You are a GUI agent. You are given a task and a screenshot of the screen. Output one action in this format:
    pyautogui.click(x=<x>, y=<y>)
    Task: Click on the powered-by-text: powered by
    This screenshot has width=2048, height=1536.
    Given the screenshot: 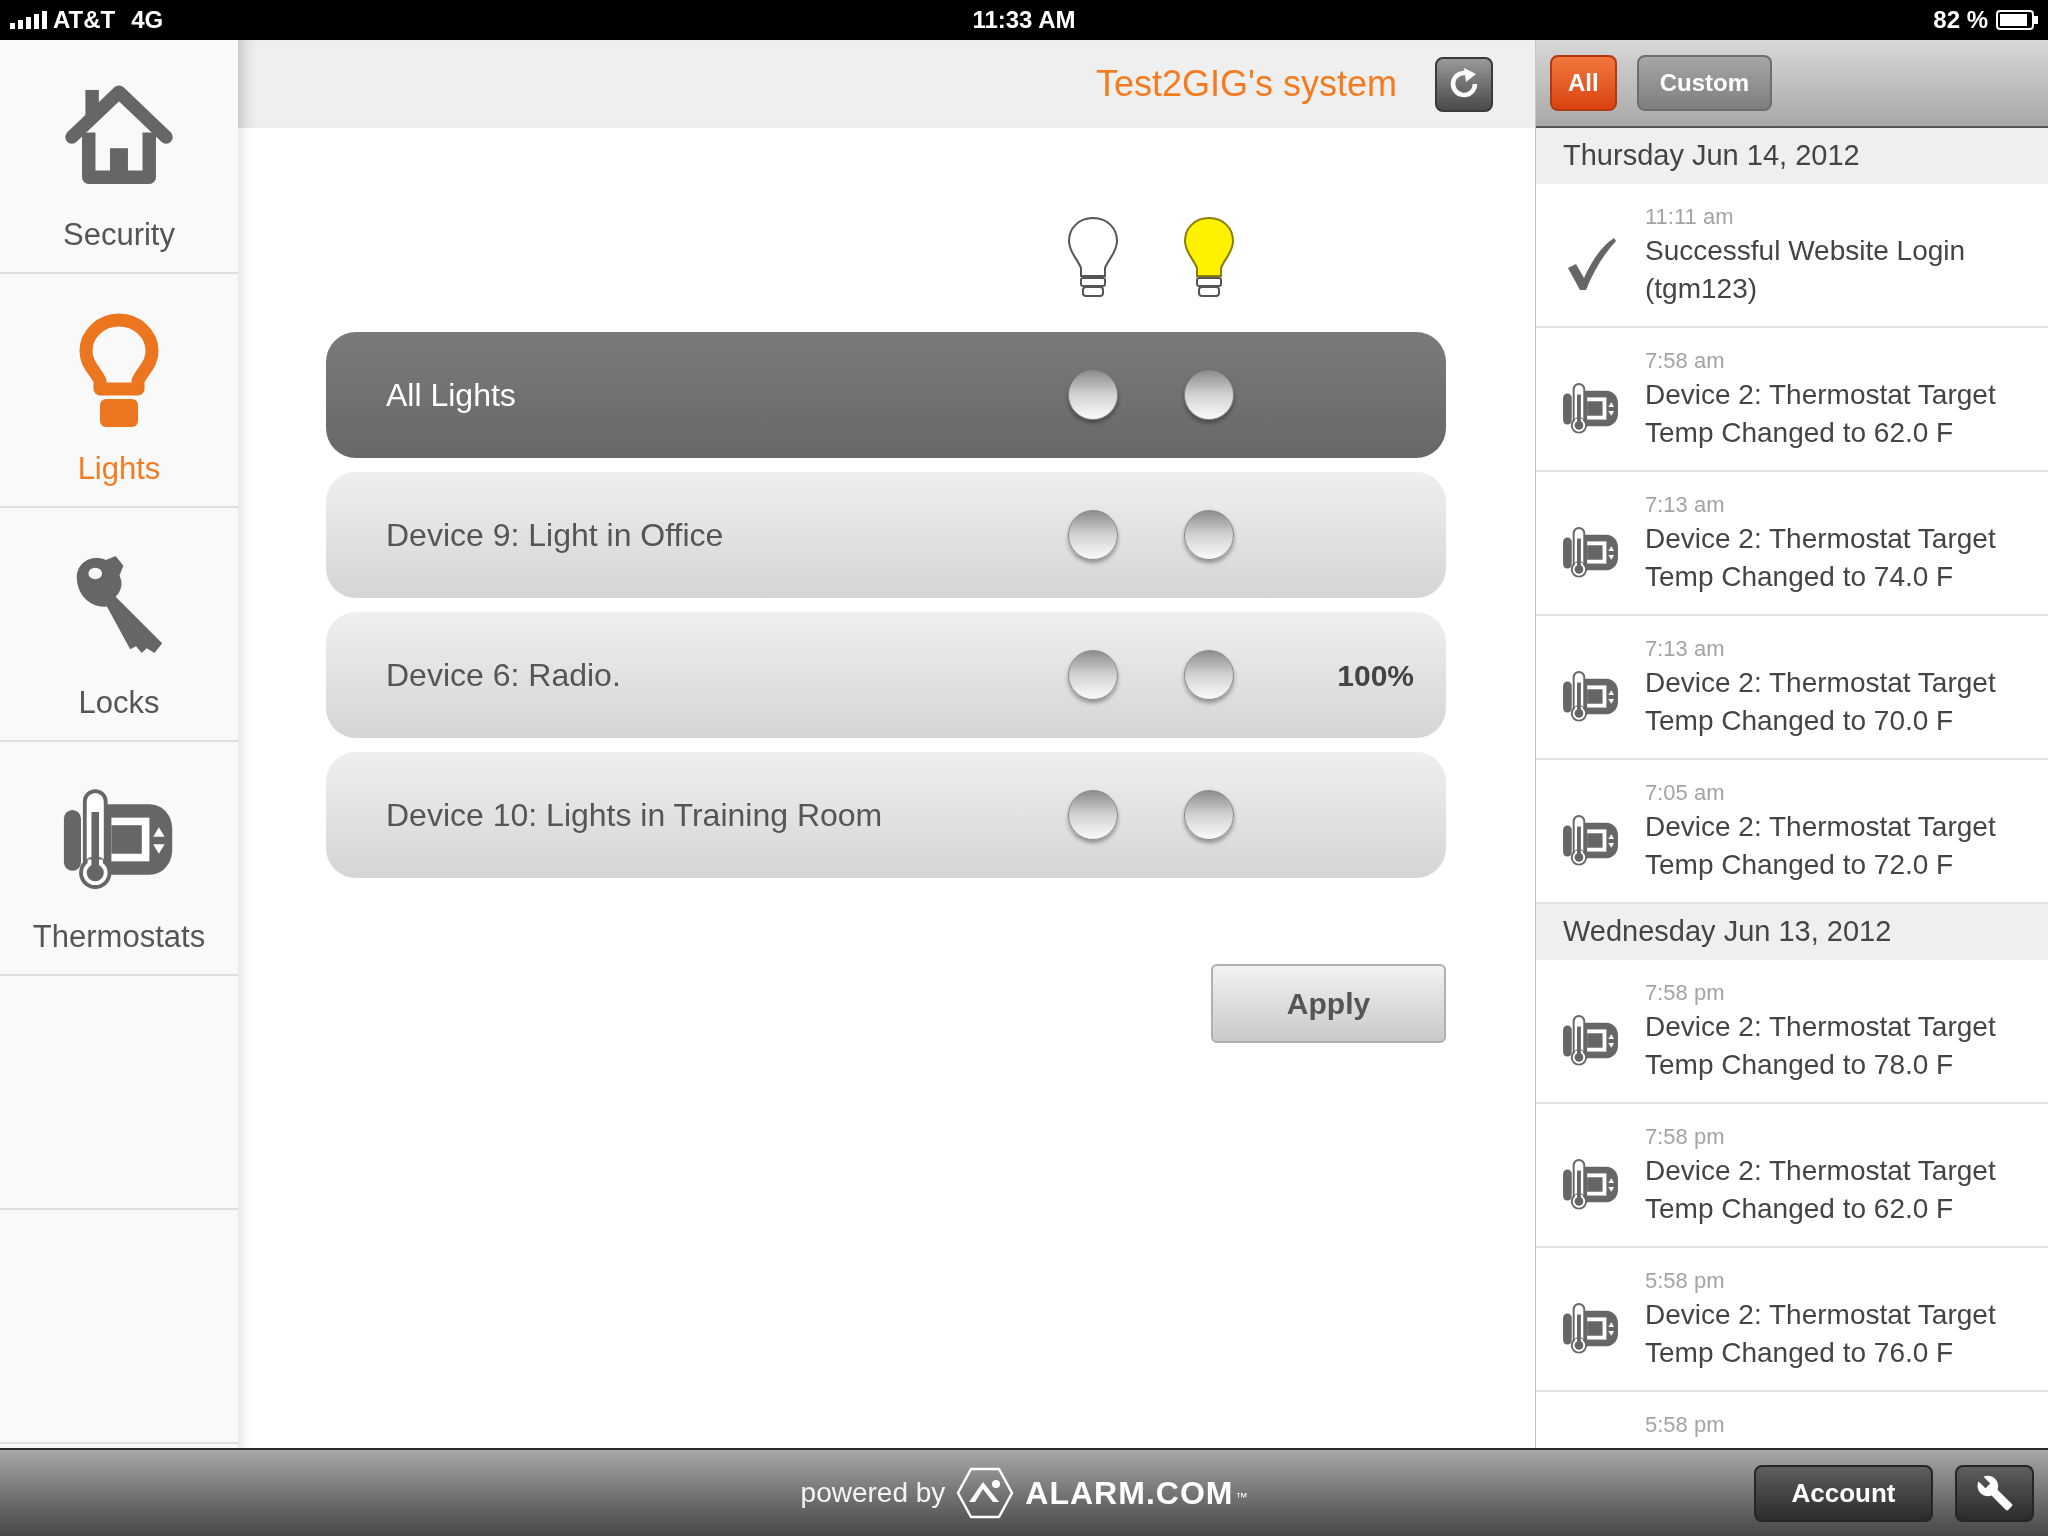 What is the action you would take?
    pyautogui.click(x=873, y=1493)
    